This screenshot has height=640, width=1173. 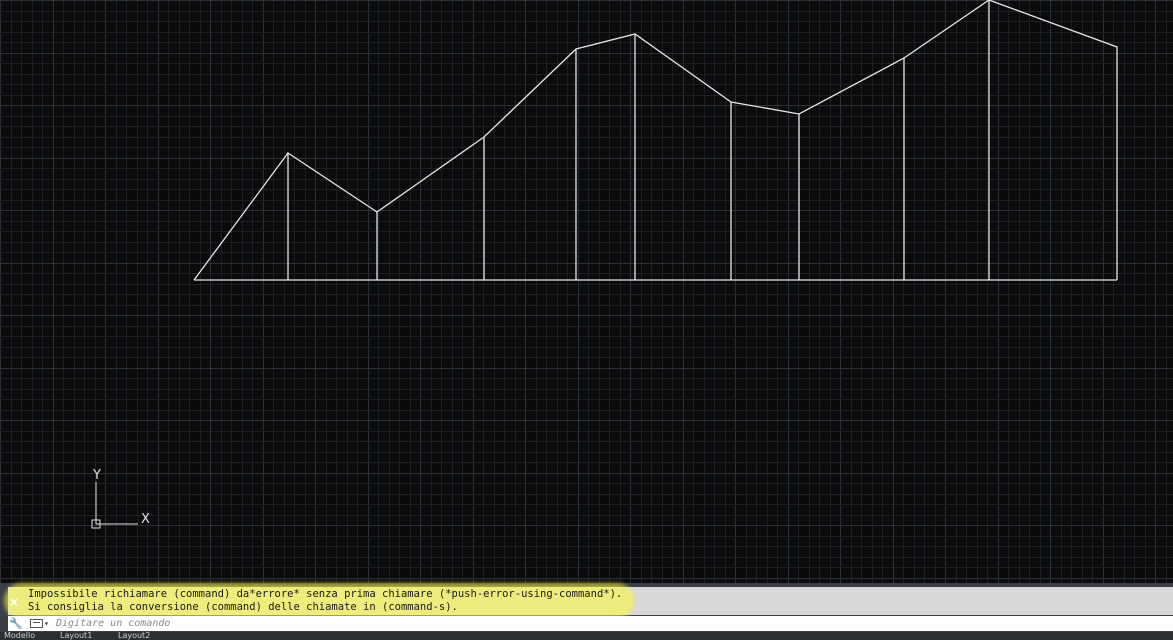 What do you see at coordinates (76, 636) in the screenshot?
I see `tab-layout1: Layout1` at bounding box center [76, 636].